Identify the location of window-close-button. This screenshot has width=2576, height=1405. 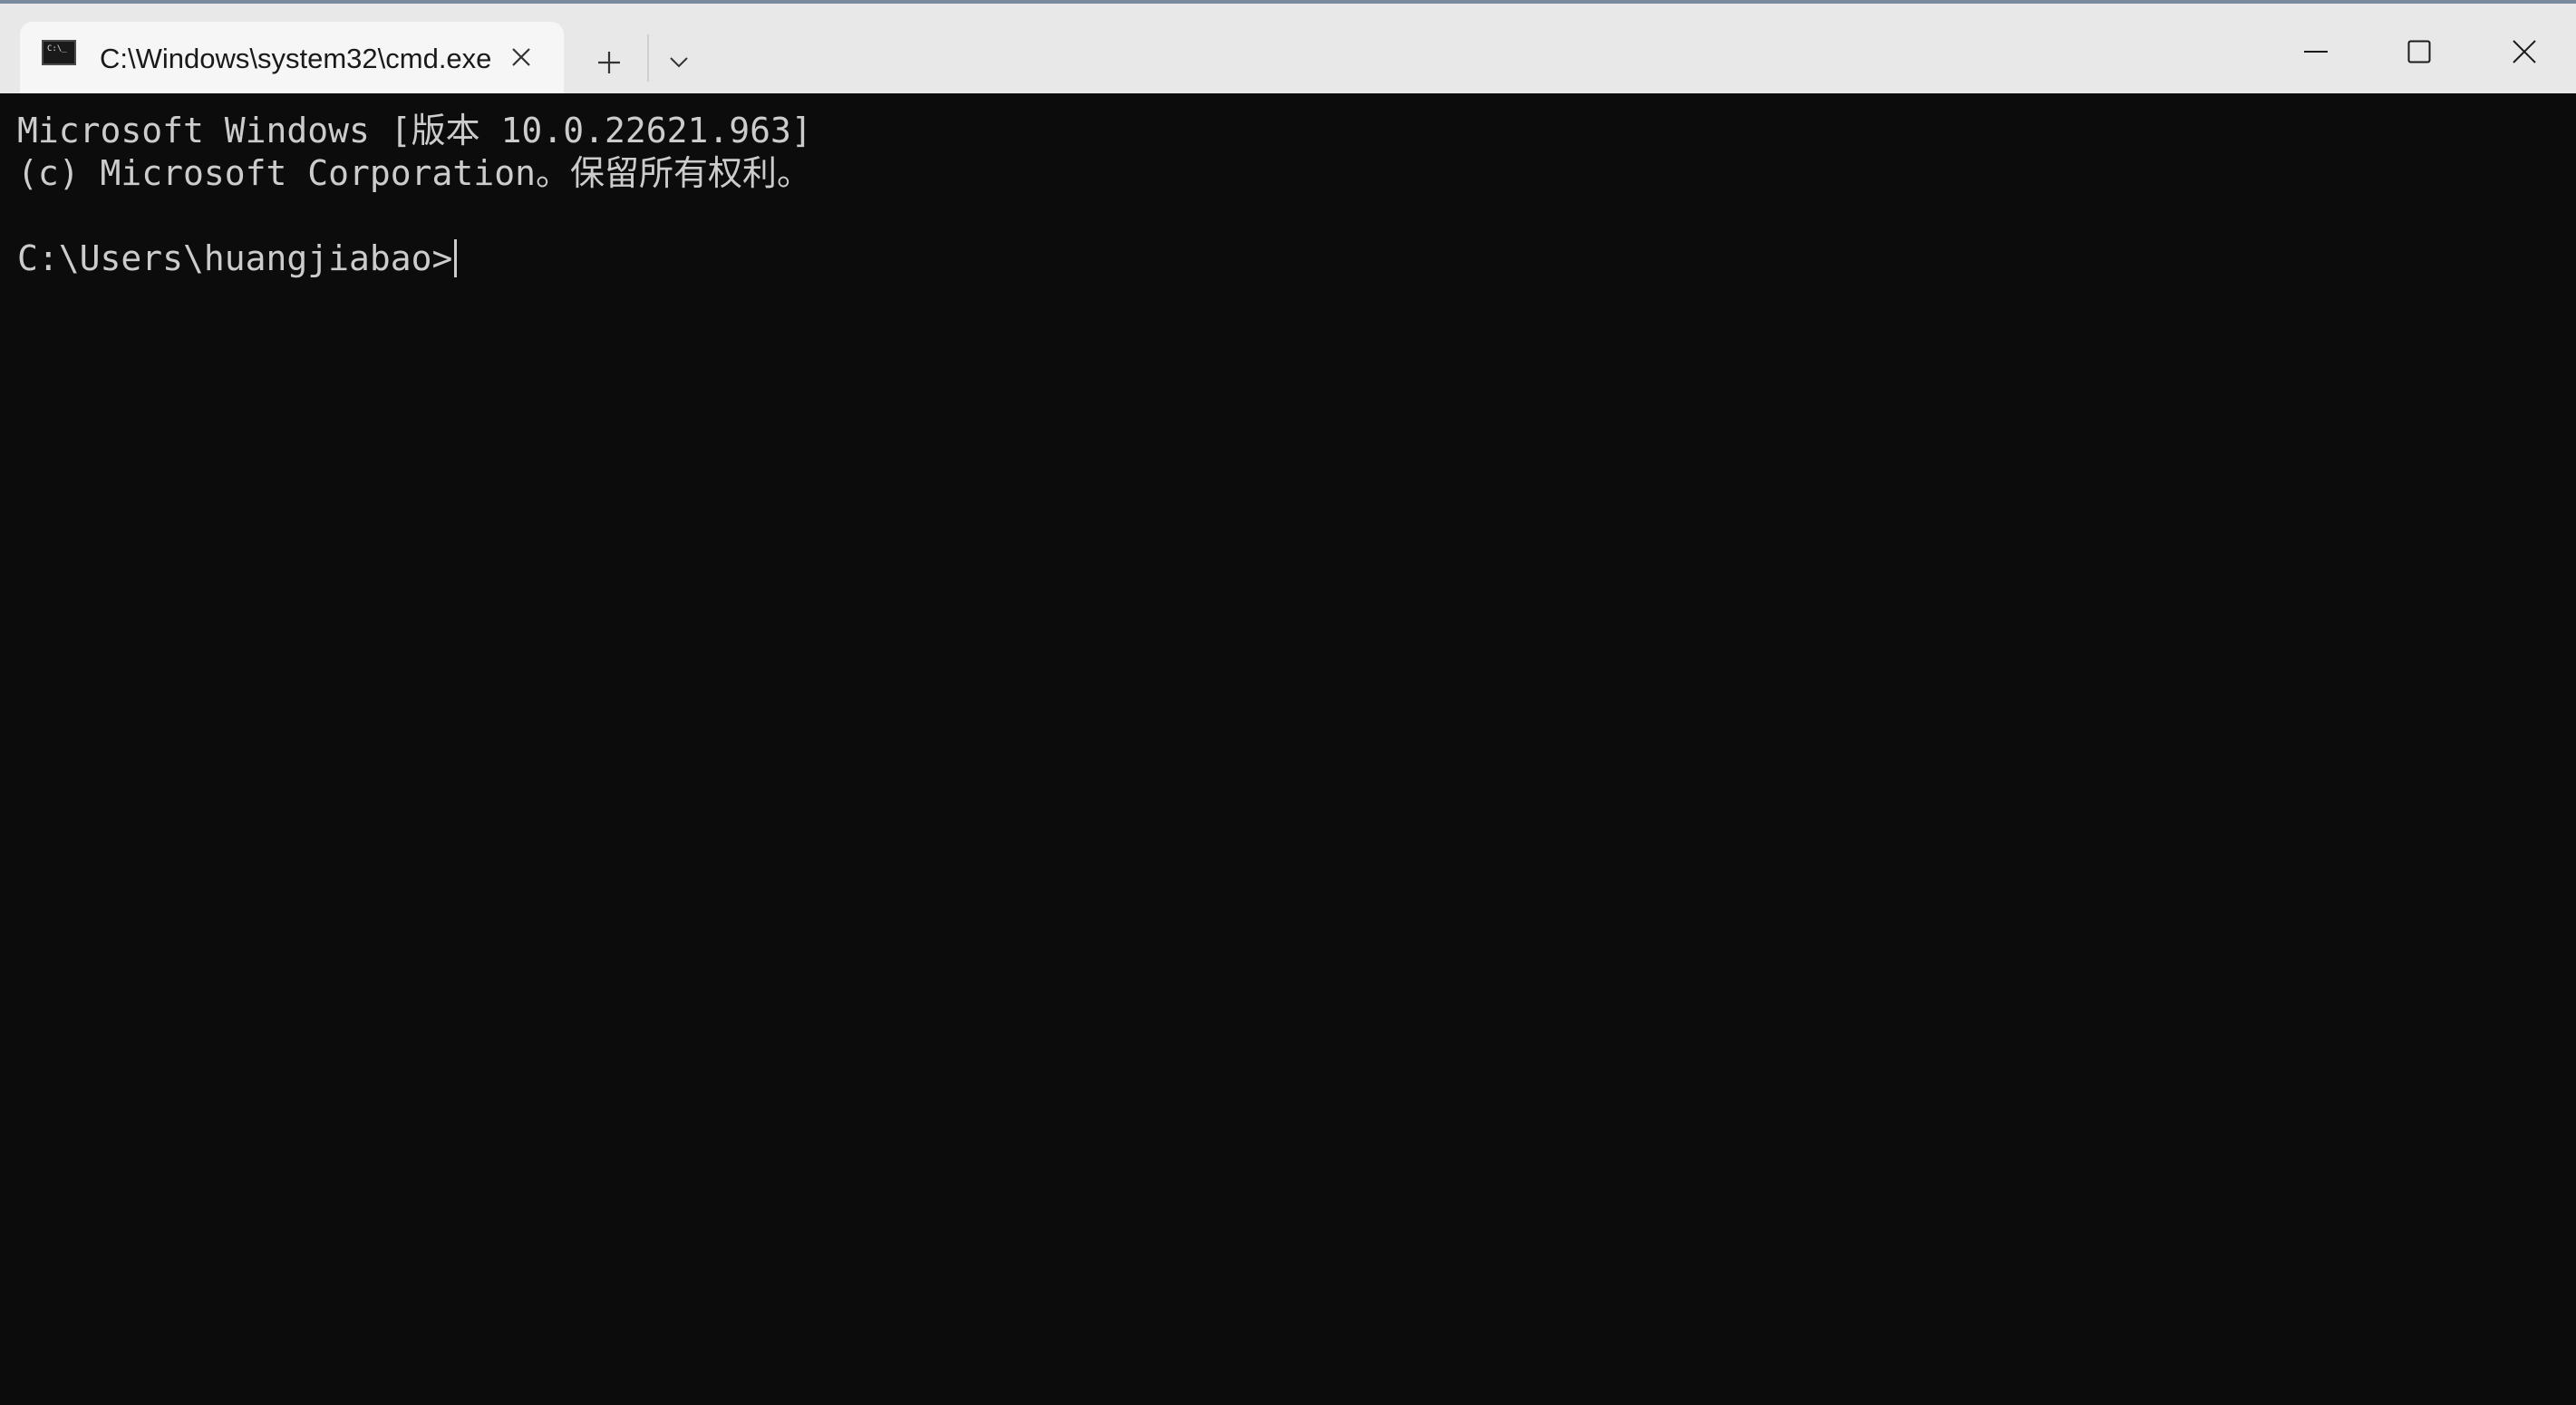
(2524, 51).